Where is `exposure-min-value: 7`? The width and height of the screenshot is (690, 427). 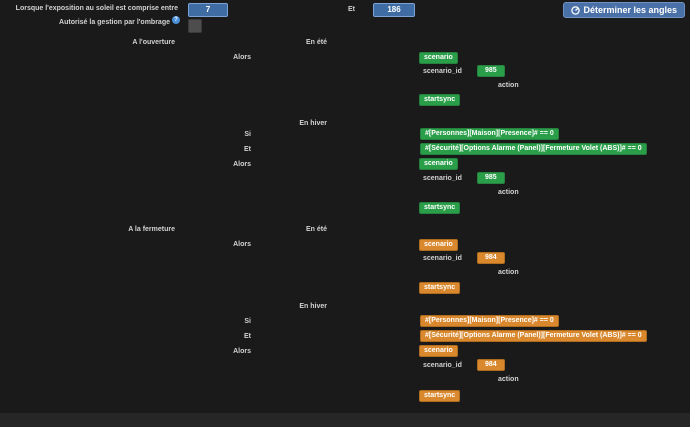 exposure-min-value: 7 is located at coordinates (208, 9).